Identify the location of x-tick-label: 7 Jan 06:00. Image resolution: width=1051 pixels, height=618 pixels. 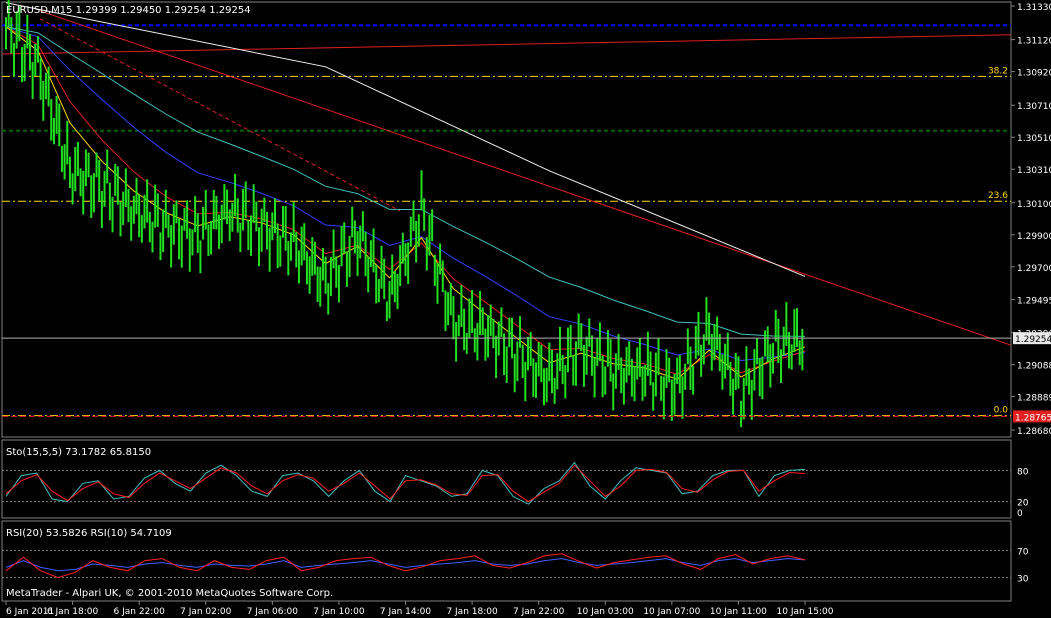
(273, 612).